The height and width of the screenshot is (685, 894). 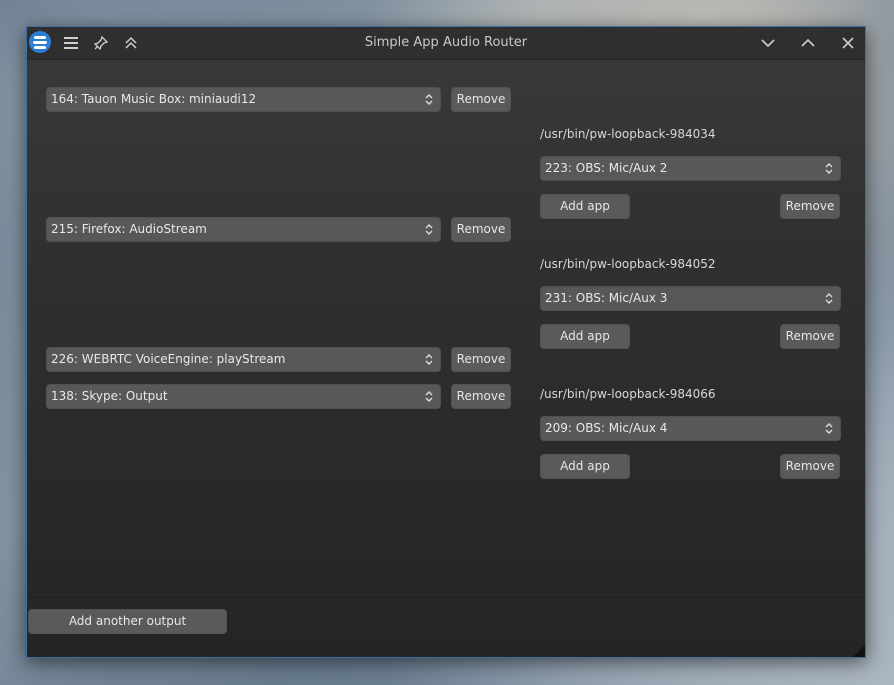 I want to click on output-path-label: /usr/bin/pw-loopback-984034, so click(x=628, y=134).